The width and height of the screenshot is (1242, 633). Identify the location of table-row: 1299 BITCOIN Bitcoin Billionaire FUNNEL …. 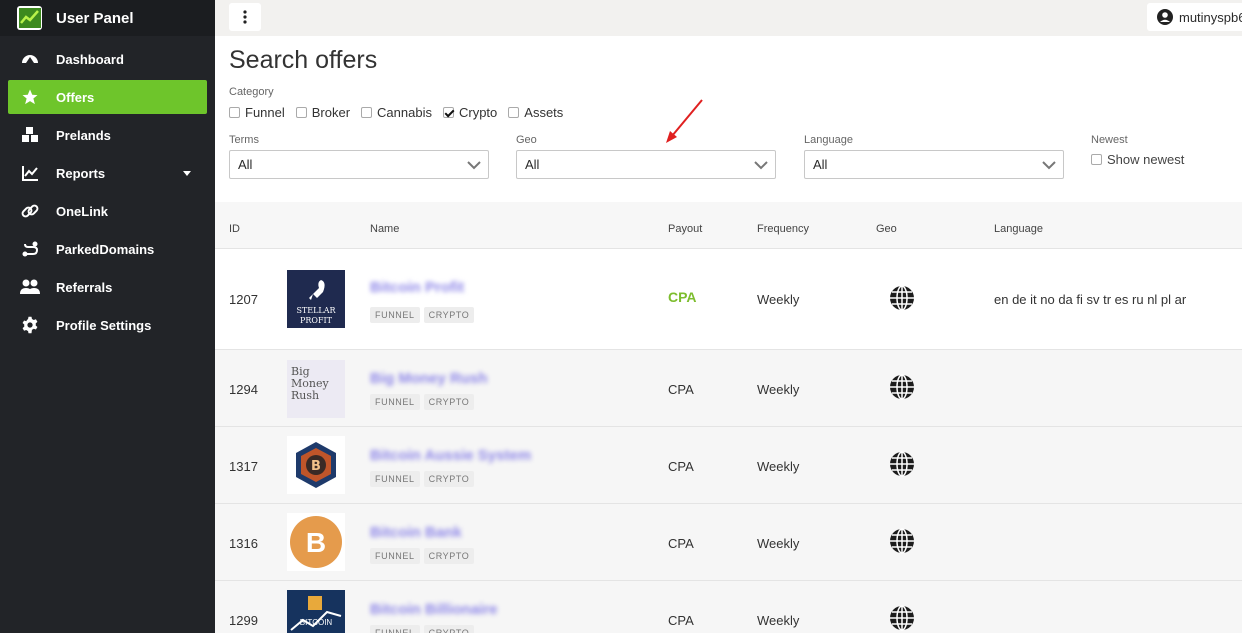
(728, 607).